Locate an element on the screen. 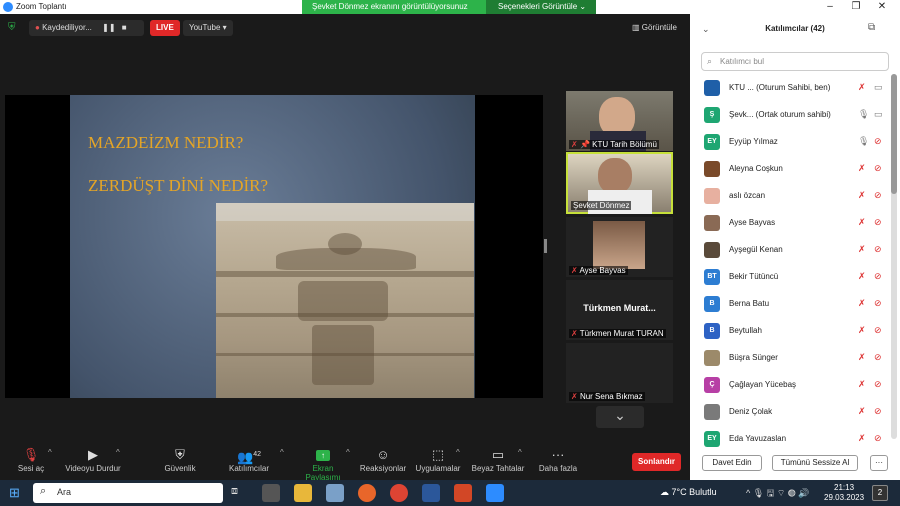  participant-row: KTU ... (Oturum Sahibi, ben) ✗ ▭ is located at coordinates (790, 88).